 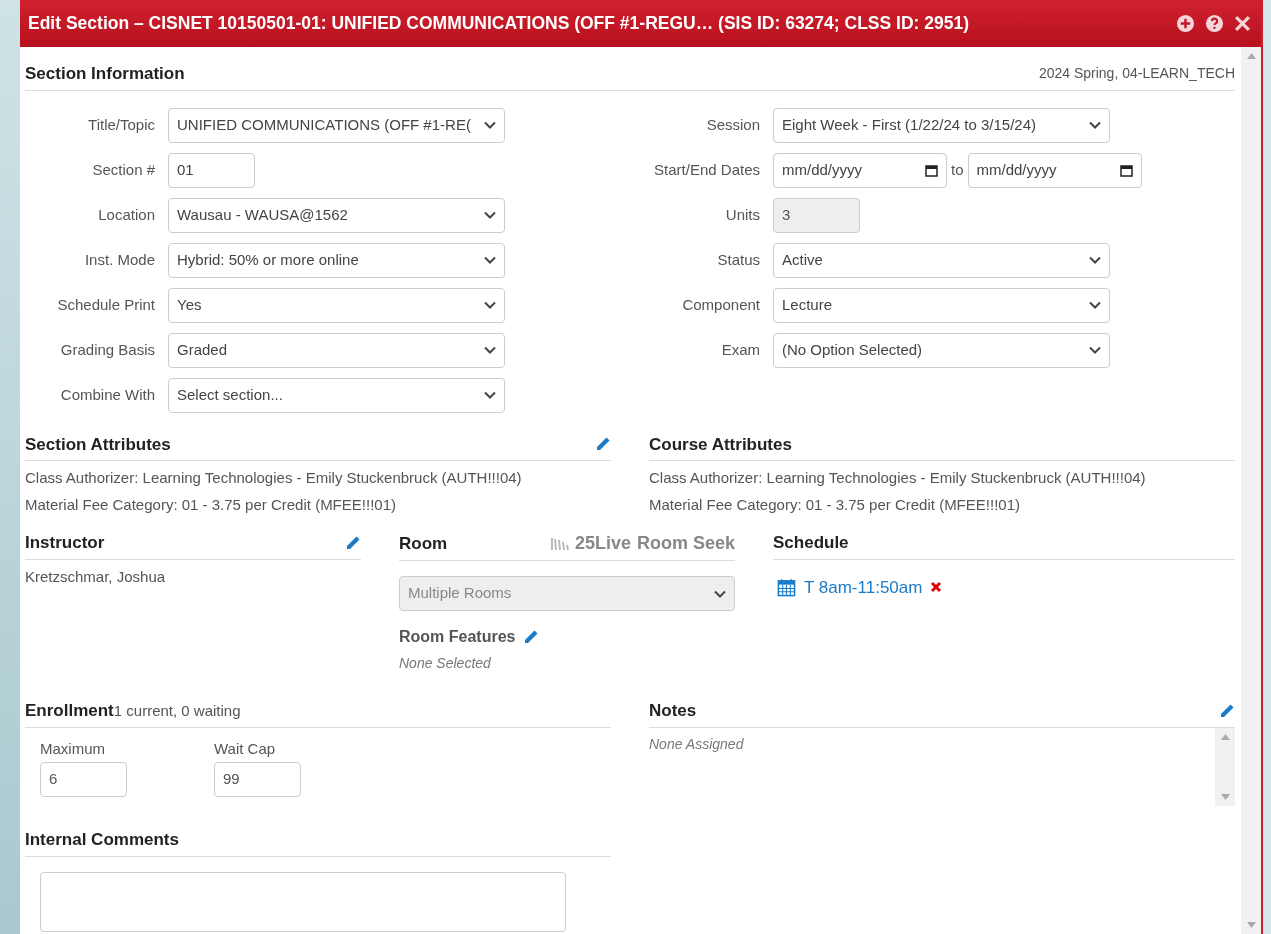 I want to click on field-label: Title/Topic, so click(x=121, y=124).